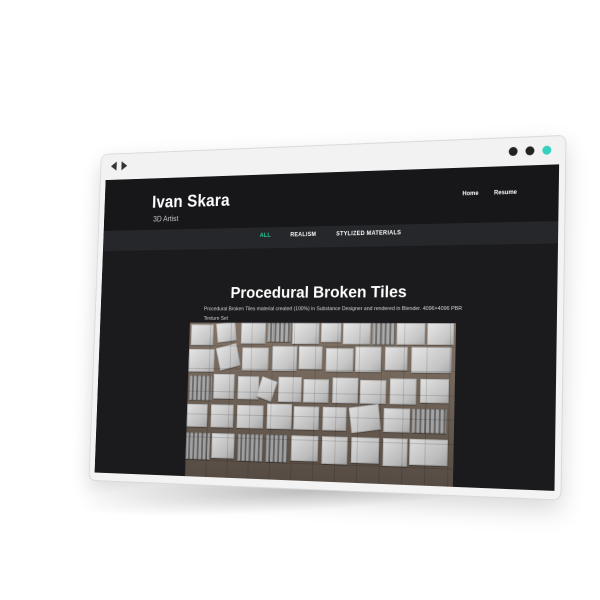  I want to click on window-dot-right, so click(547, 150).